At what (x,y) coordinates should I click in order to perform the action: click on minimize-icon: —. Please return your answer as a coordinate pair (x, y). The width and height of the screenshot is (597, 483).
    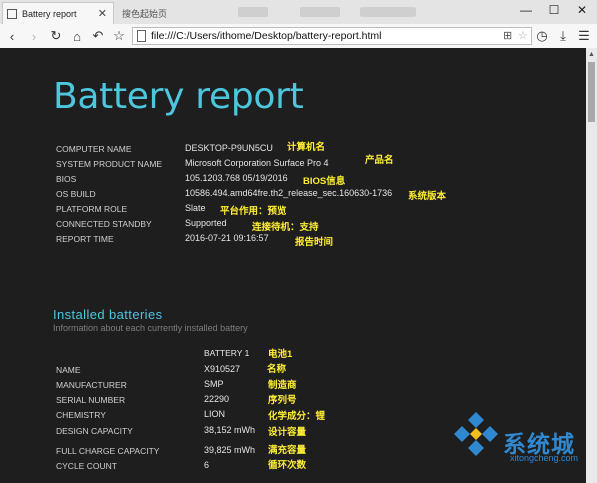
    Looking at the image, I should click on (526, 10).